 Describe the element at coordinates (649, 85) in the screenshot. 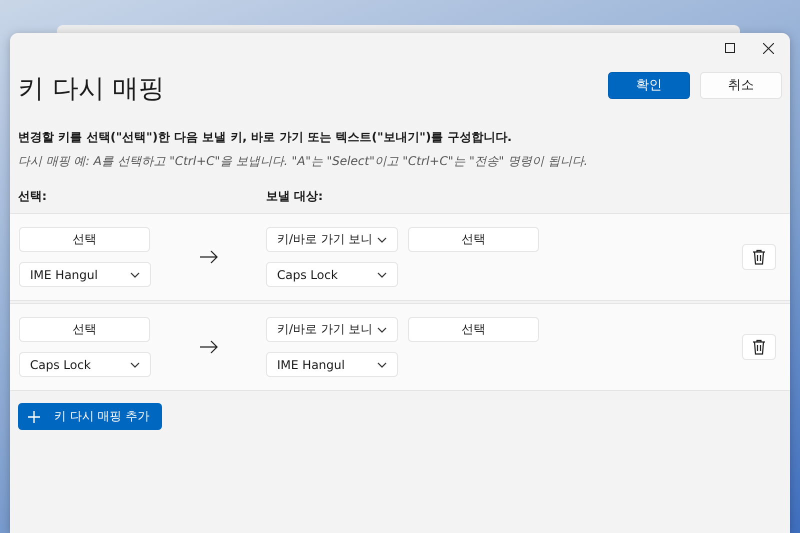

I see `confirm-button: 확인` at that location.